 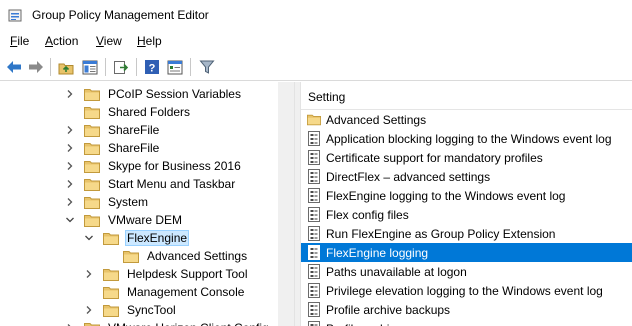 What do you see at coordinates (286, 204) in the screenshot?
I see `tree-scrollbar` at bounding box center [286, 204].